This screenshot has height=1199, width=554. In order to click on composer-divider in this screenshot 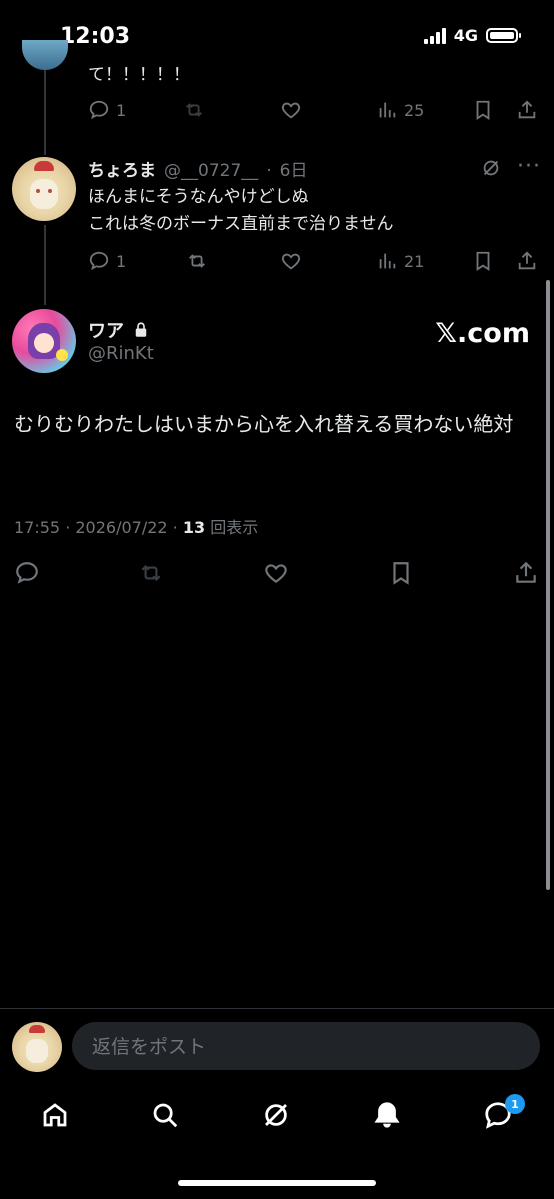, I will do `click(277, 1008)`.